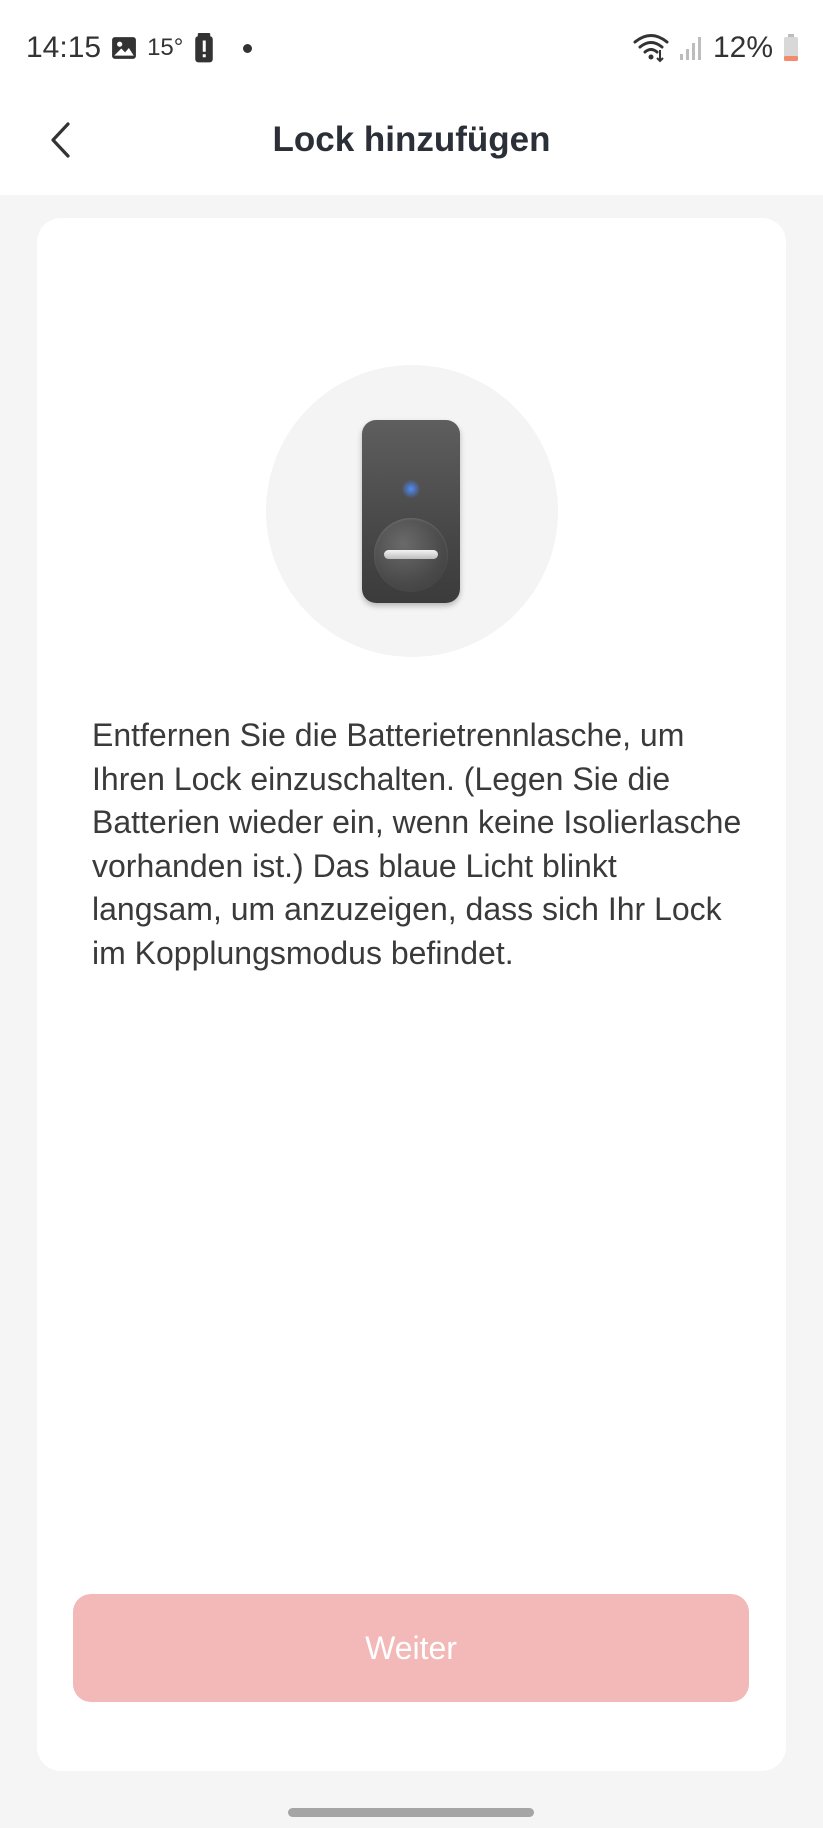 This screenshot has width=823, height=1828. What do you see at coordinates (791, 48) in the screenshot?
I see `battery-icon` at bounding box center [791, 48].